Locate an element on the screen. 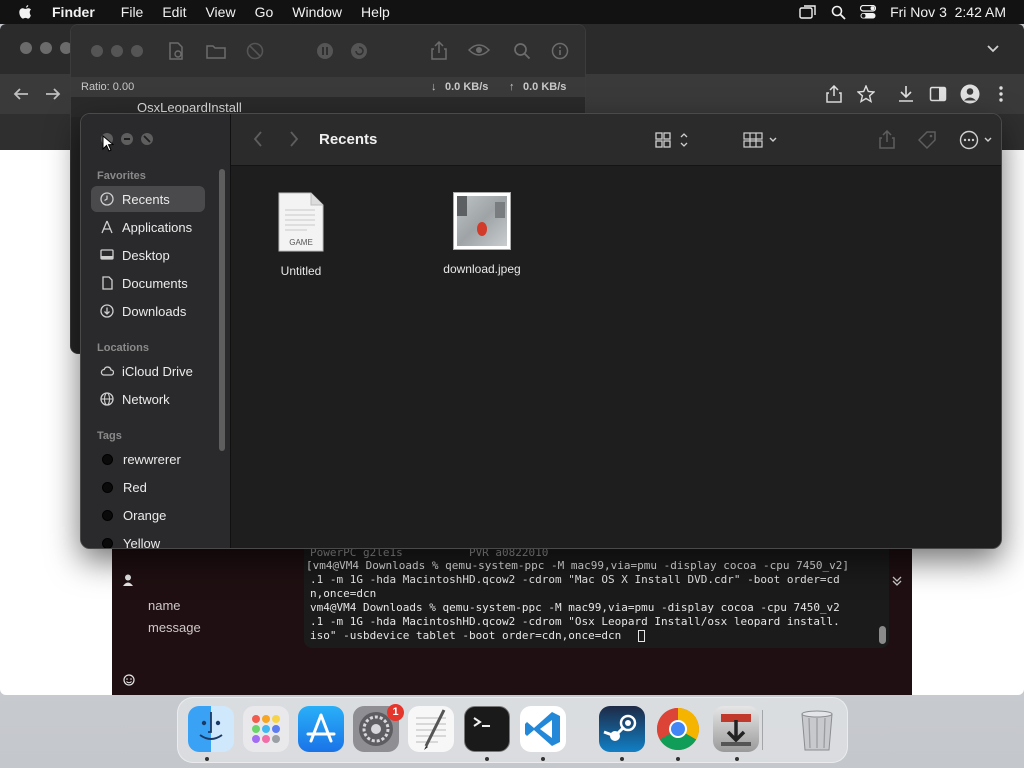  dock-textedit-icon is located at coordinates (431, 729).